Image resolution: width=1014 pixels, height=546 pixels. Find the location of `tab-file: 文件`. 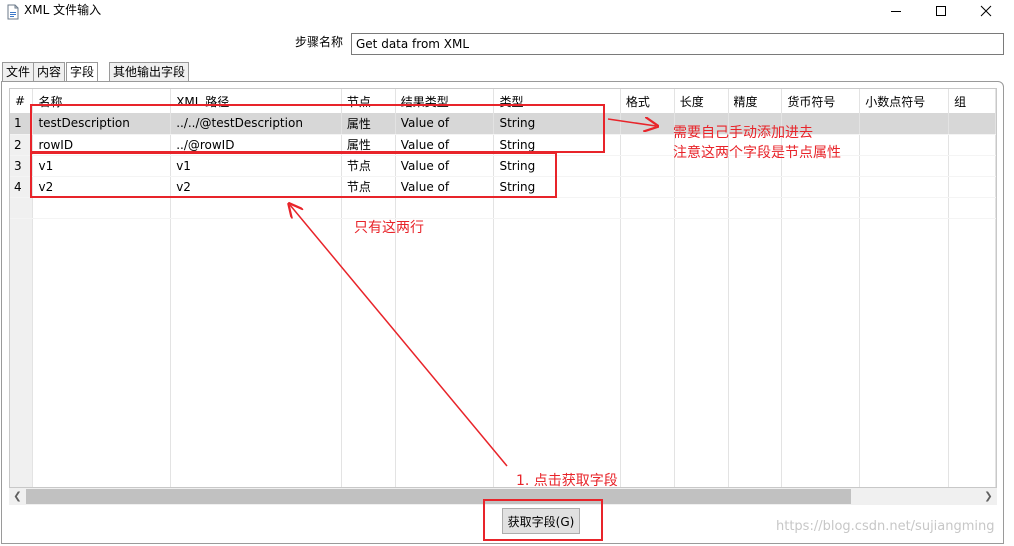

tab-file: 文件 is located at coordinates (18, 71).